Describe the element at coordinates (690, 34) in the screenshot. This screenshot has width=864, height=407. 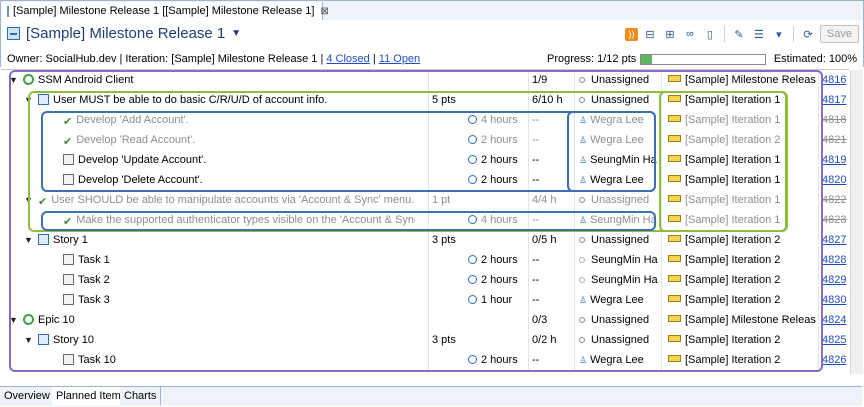
I see `link-icon: ∞` at that location.